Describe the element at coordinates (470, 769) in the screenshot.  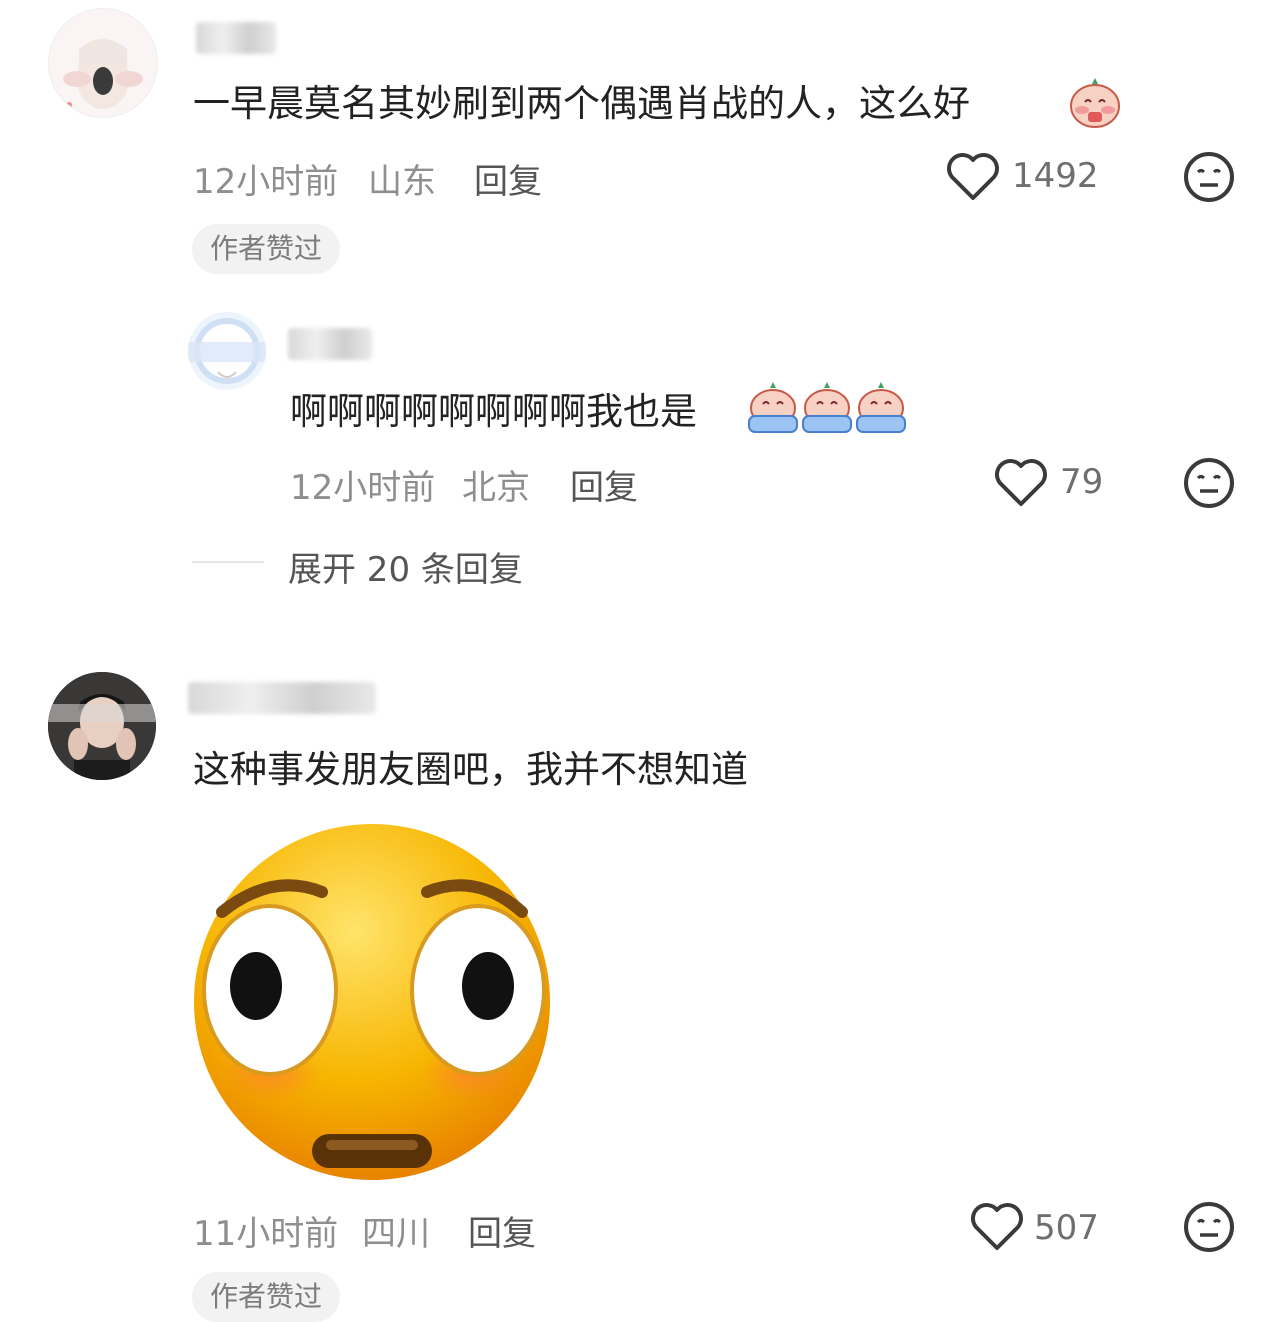
I see `comment-text: 这种事发朋友圈吧，我并不想知道` at that location.